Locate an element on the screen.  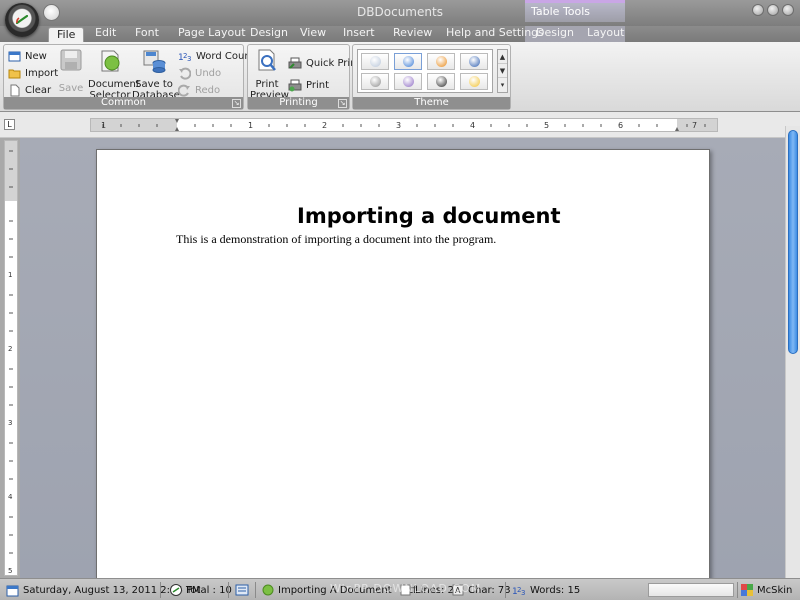
floppy-disk-icon is located at coordinates (71, 60).